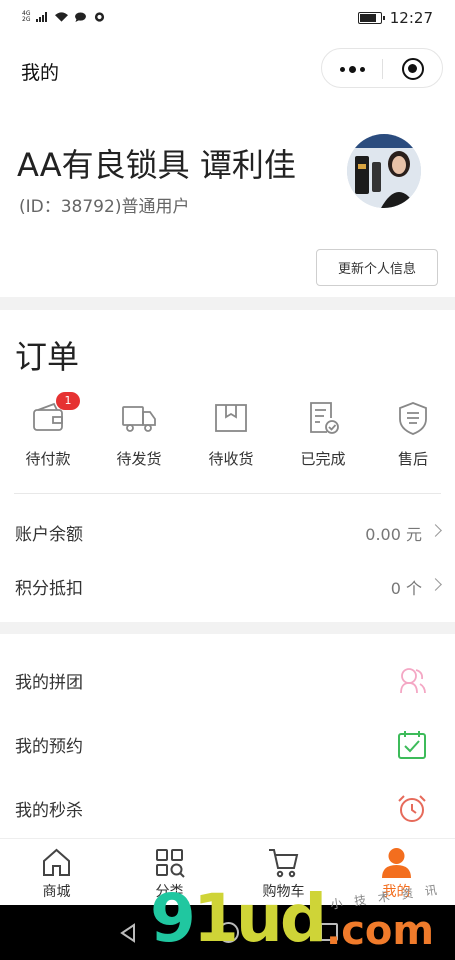 Image resolution: width=455 pixels, height=960 pixels. I want to click on tab-label: 我的, so click(396, 892).